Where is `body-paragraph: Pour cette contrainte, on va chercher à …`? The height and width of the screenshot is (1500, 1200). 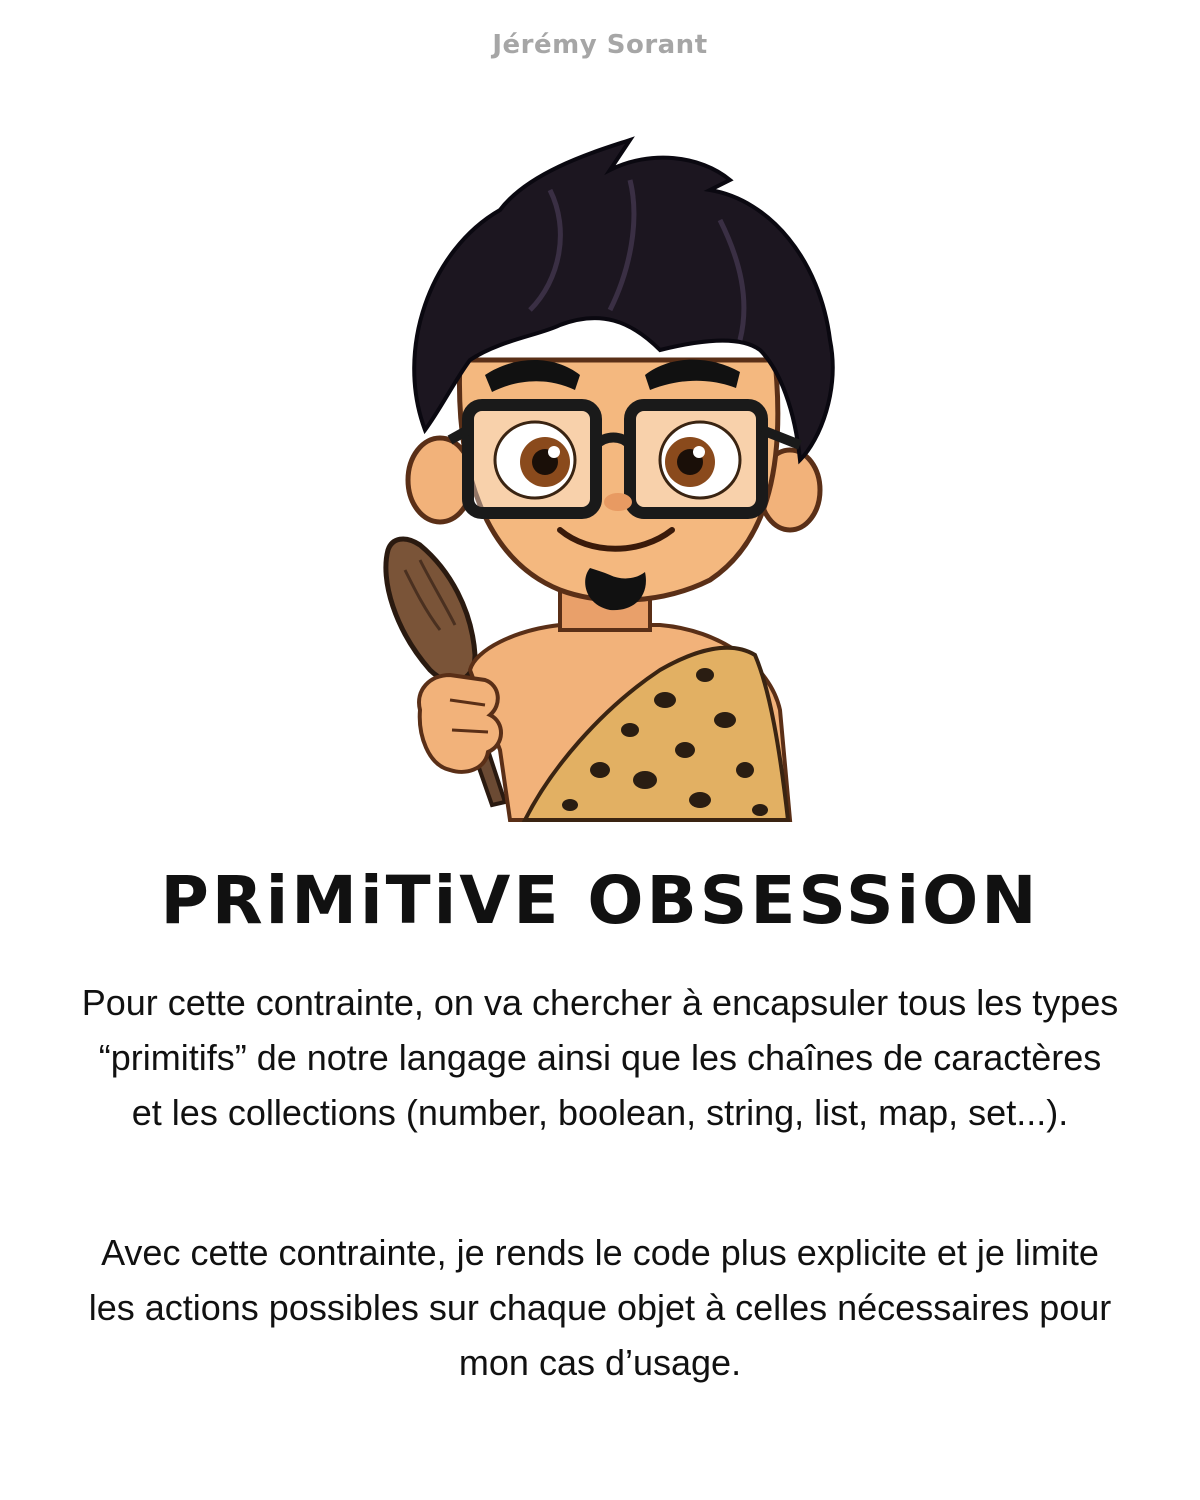
body-paragraph: Pour cette contrainte, on va chercher à … is located at coordinates (600, 1057).